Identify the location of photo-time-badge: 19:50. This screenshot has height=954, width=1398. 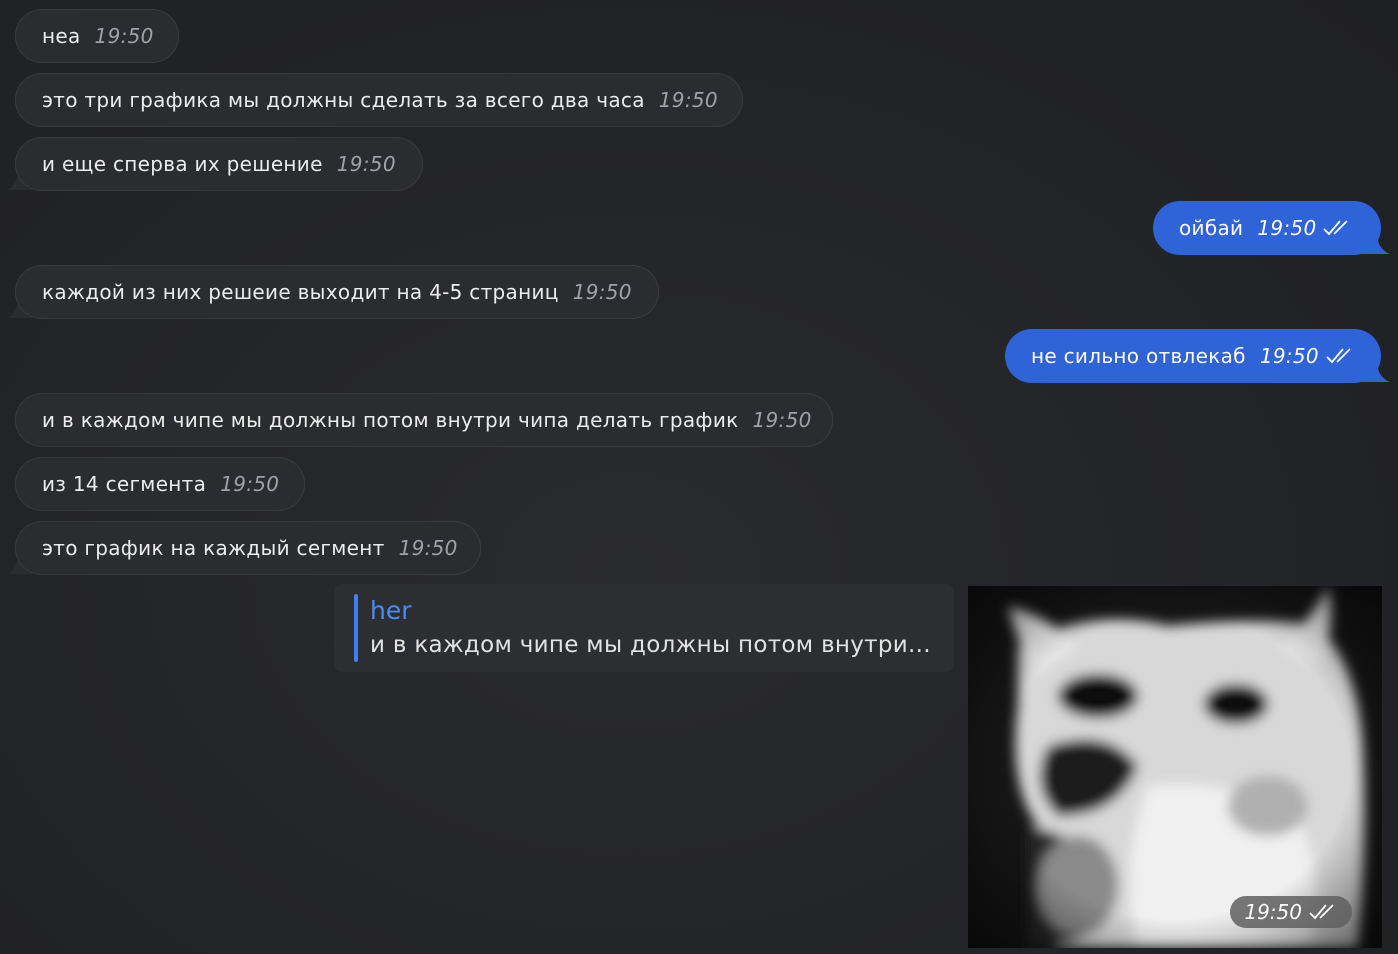
(1291, 912).